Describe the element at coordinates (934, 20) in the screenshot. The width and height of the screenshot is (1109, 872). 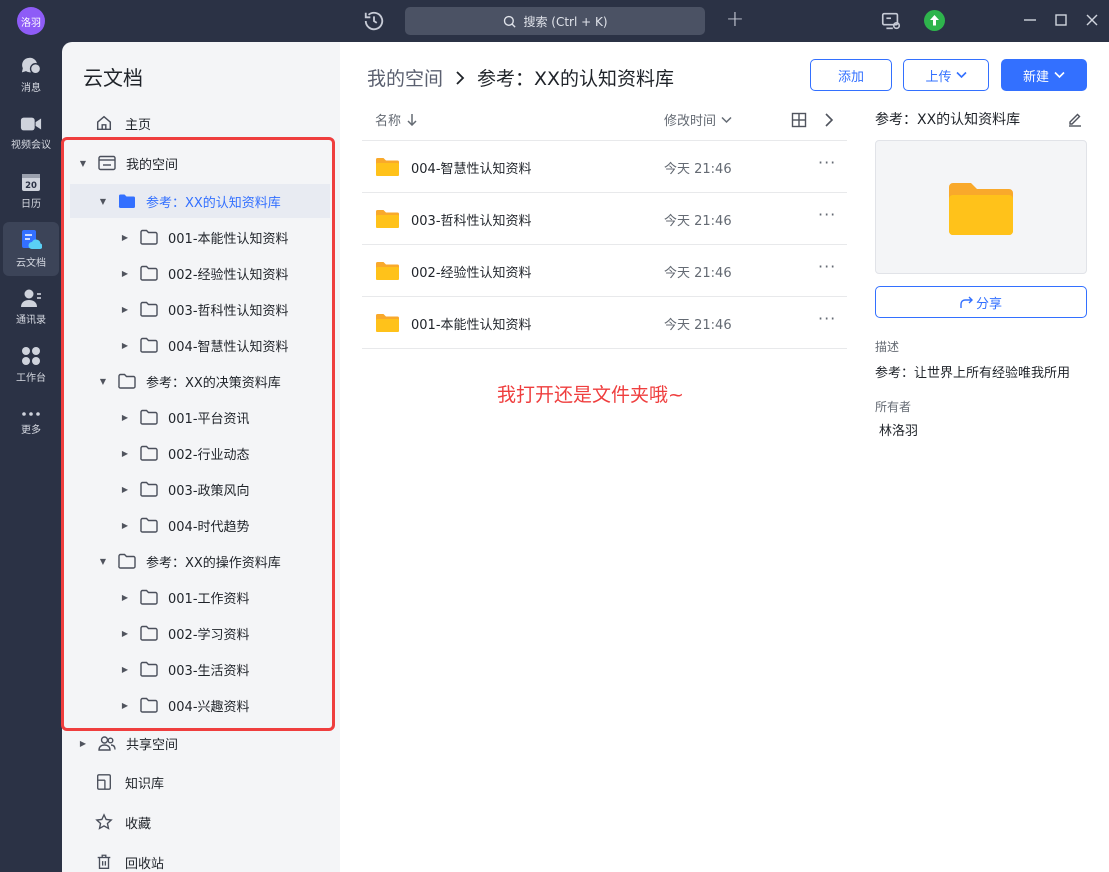
I see `upgrade-icon` at that location.